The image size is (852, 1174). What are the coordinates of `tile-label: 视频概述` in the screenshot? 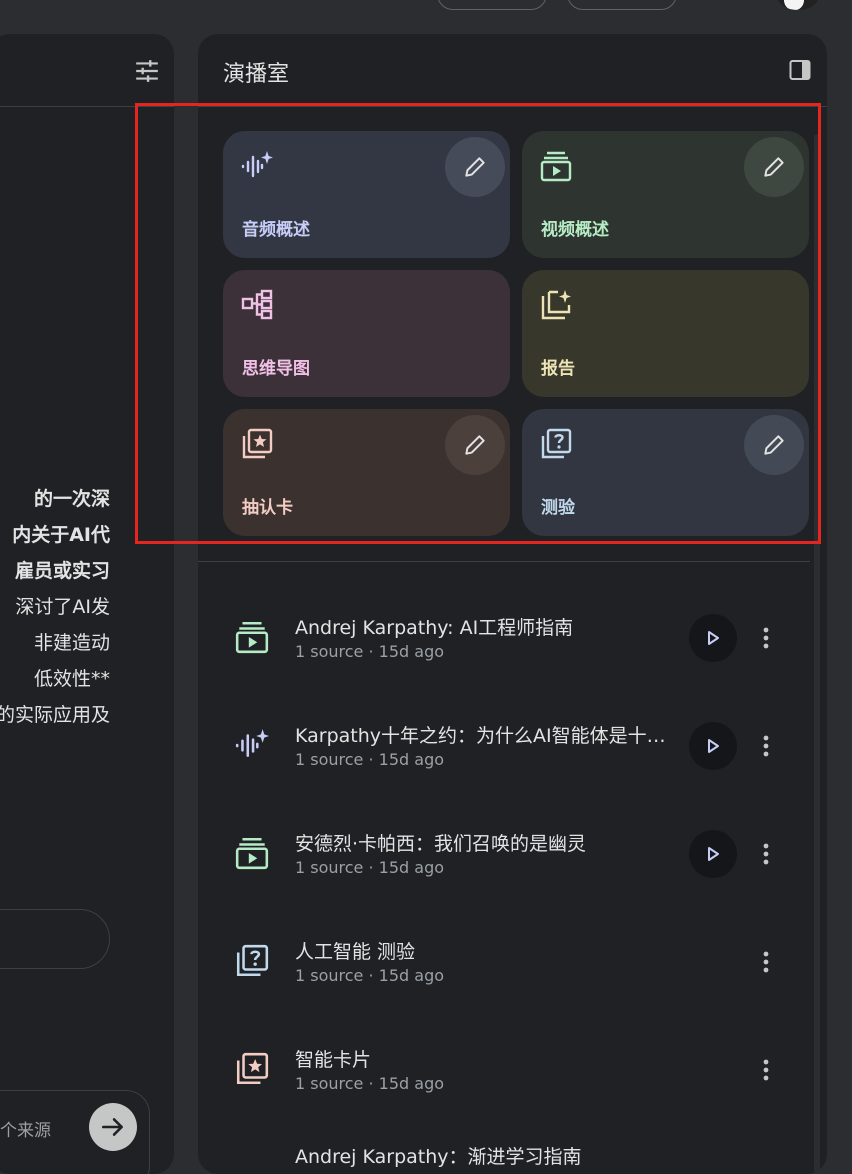 It's located at (575, 230).